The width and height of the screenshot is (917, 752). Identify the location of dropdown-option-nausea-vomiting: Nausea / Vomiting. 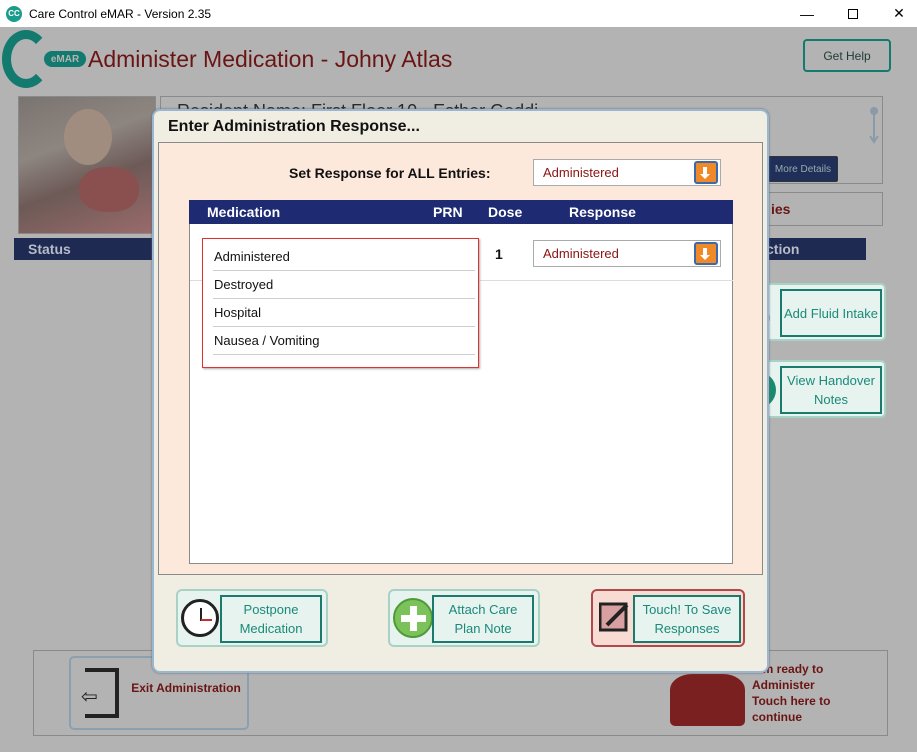
(344, 341).